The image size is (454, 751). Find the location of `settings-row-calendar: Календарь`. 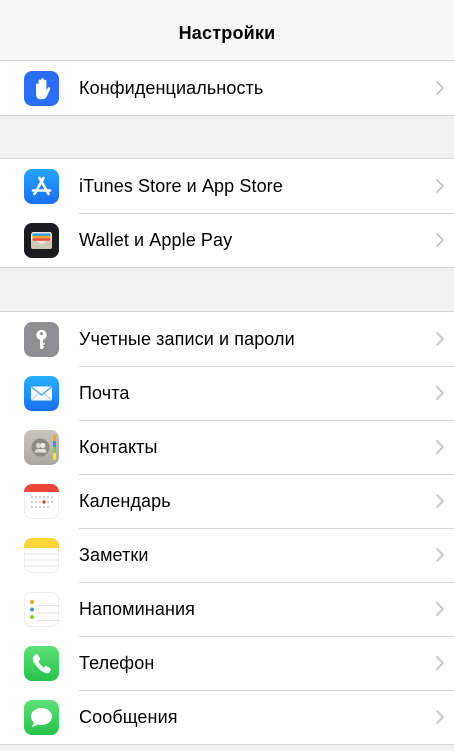

settings-row-calendar: Календарь is located at coordinates (227, 501).